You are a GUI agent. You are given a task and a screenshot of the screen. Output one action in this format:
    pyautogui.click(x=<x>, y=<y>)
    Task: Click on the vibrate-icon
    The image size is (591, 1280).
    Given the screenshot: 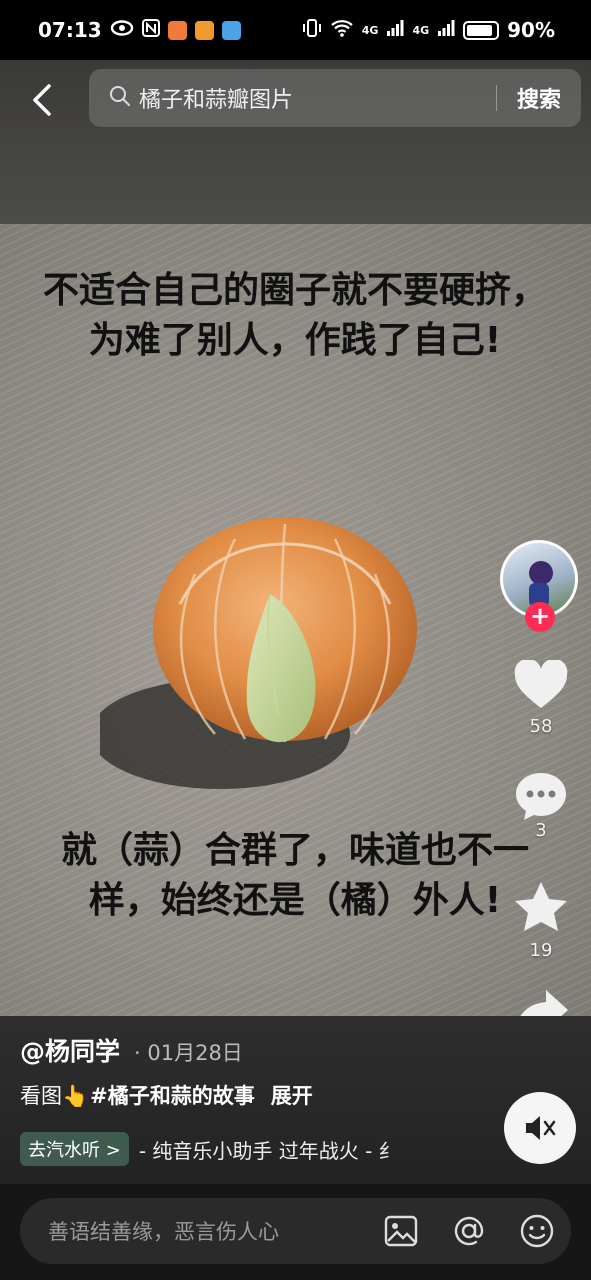 What is the action you would take?
    pyautogui.click(x=312, y=30)
    